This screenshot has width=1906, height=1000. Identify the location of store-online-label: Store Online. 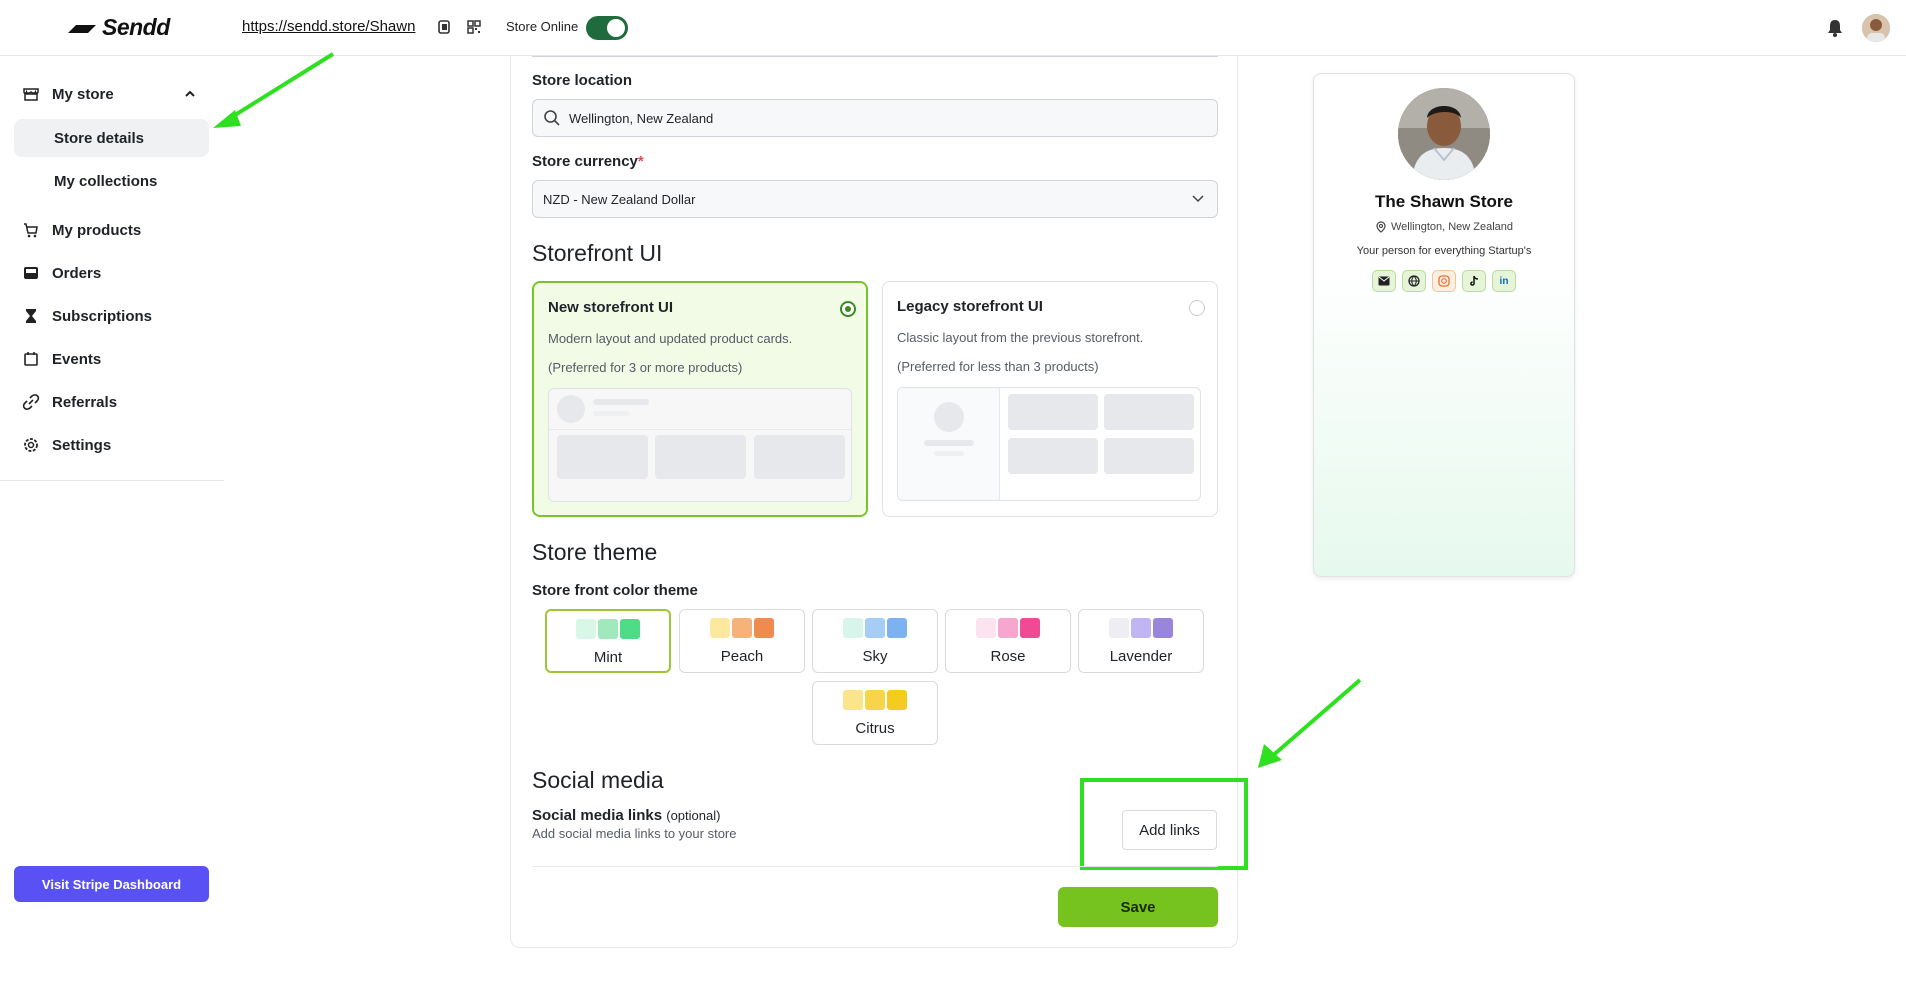
(542, 26).